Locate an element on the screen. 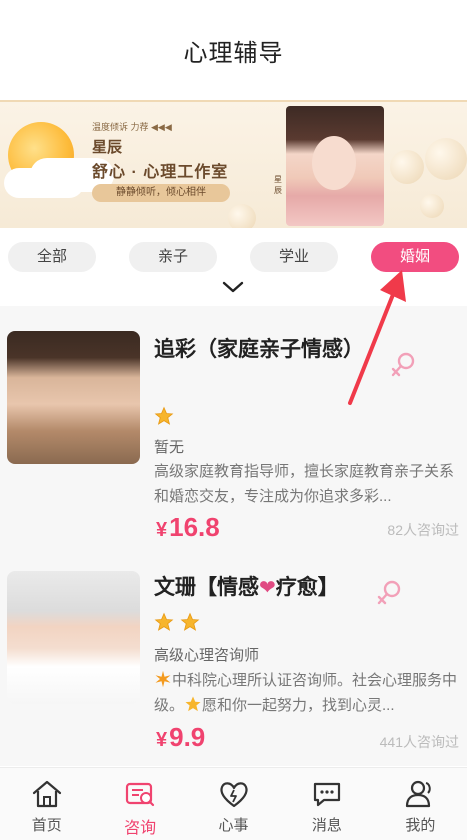 Image resolution: width=467 pixels, height=840 pixels. counselor-price: ¥16.8 is located at coordinates (188, 527).